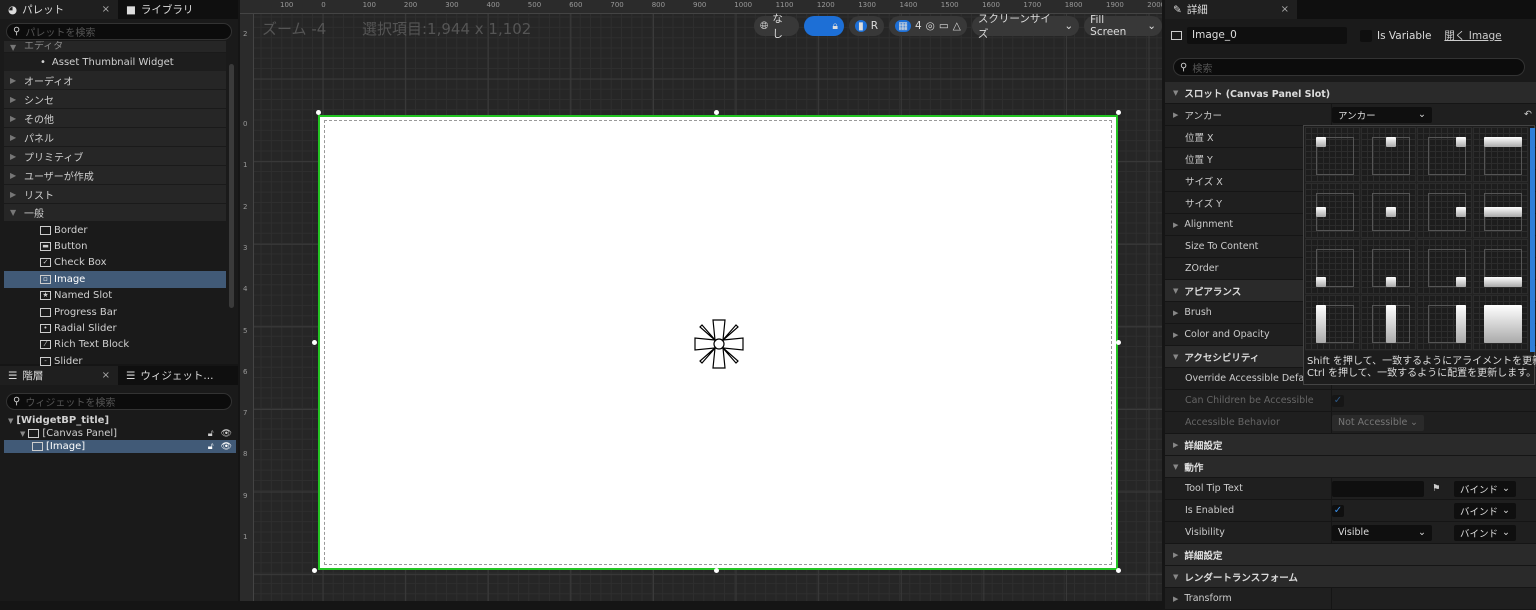 The width and height of the screenshot is (1536, 610). Describe the element at coordinates (1350, 555) in the screenshot. I see `section-advanced-2: ▶ 詳細設定` at that location.